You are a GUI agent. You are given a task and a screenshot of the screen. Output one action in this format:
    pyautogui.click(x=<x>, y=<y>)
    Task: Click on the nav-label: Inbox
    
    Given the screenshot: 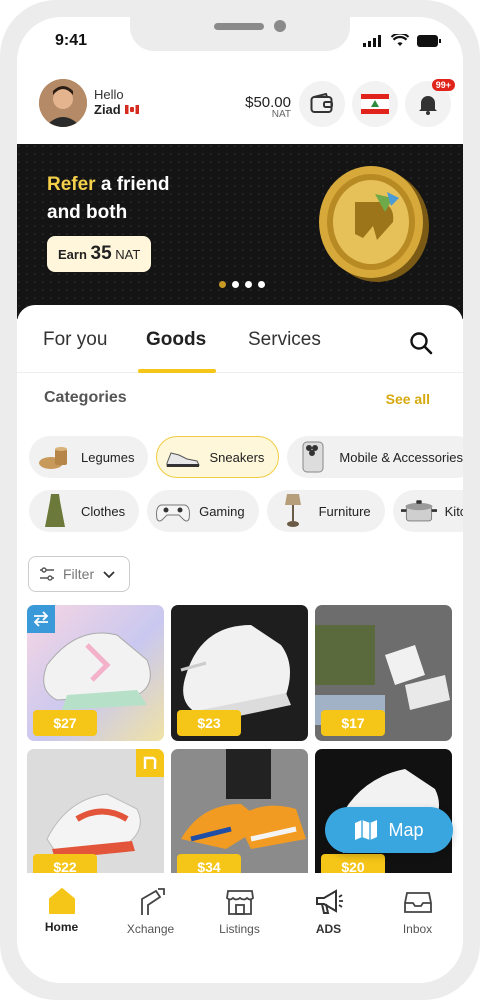 What is the action you would take?
    pyautogui.click(x=417, y=929)
    